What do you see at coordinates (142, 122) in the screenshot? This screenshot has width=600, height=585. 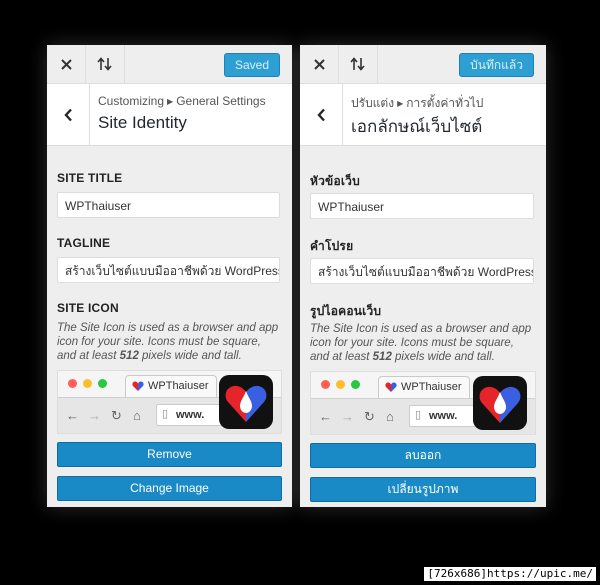 I see `section-title: Site Identity` at bounding box center [142, 122].